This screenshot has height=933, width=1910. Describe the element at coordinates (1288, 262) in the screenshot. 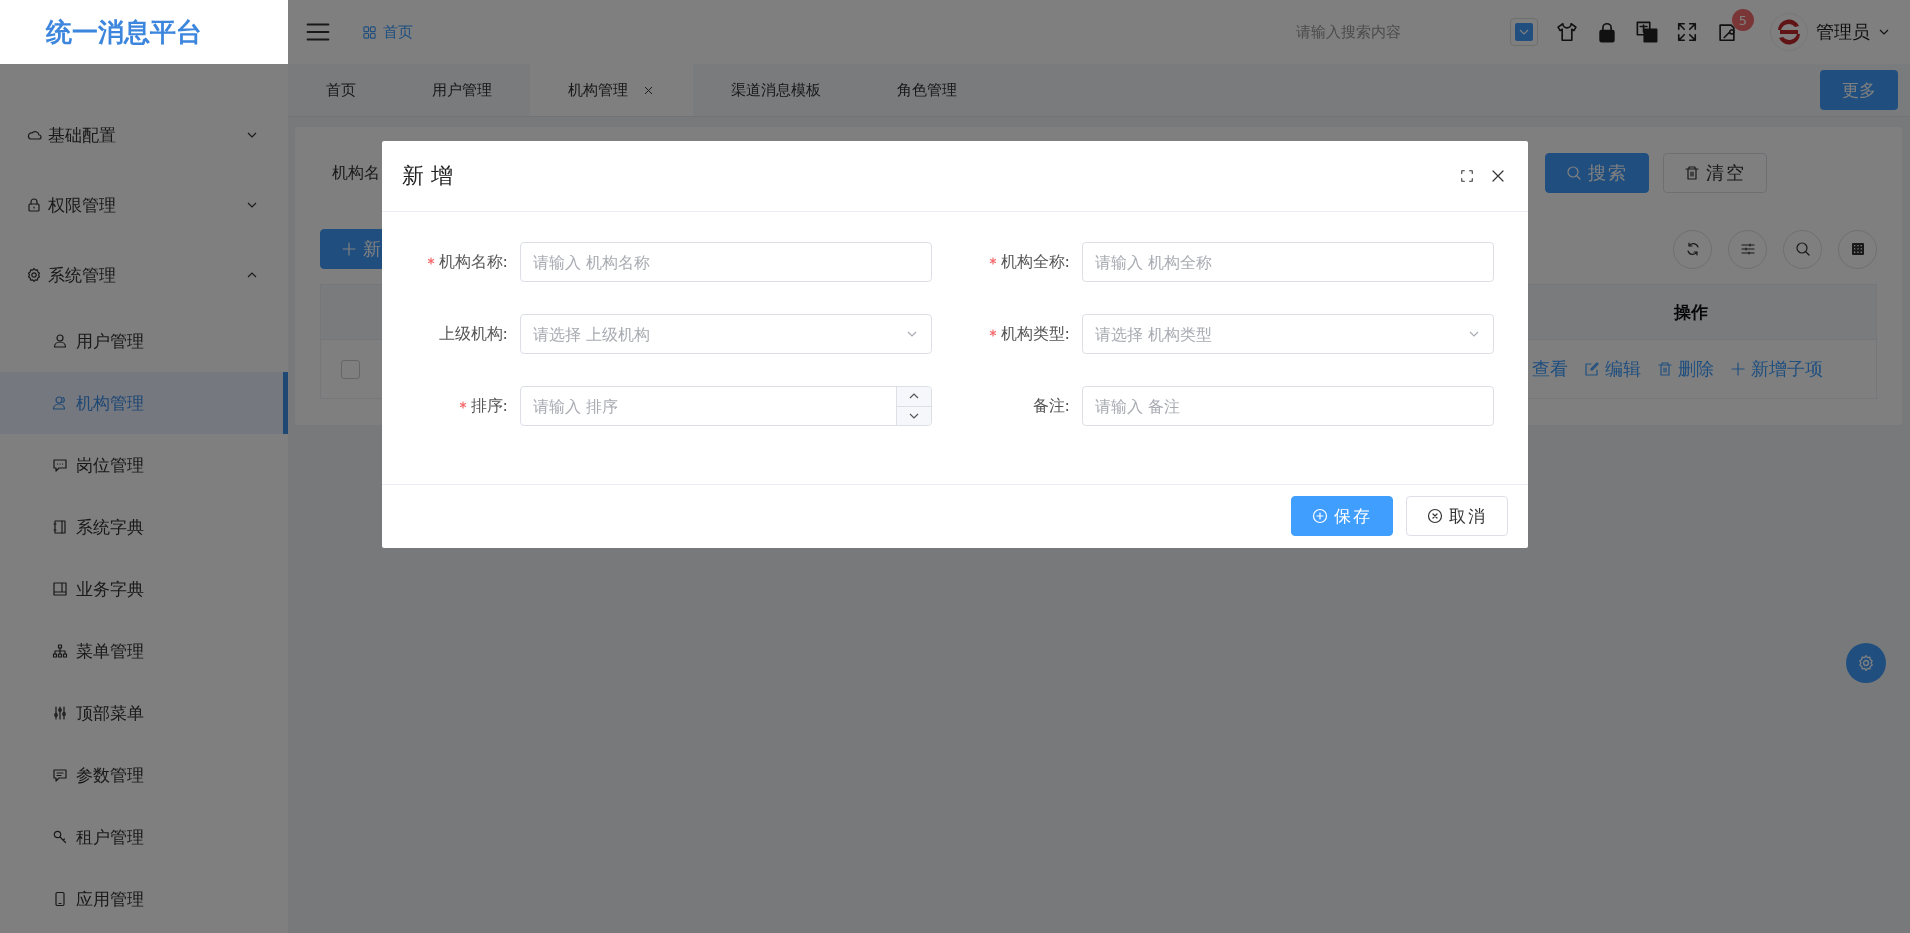

I see `input-field: 请输入 机构全称` at that location.